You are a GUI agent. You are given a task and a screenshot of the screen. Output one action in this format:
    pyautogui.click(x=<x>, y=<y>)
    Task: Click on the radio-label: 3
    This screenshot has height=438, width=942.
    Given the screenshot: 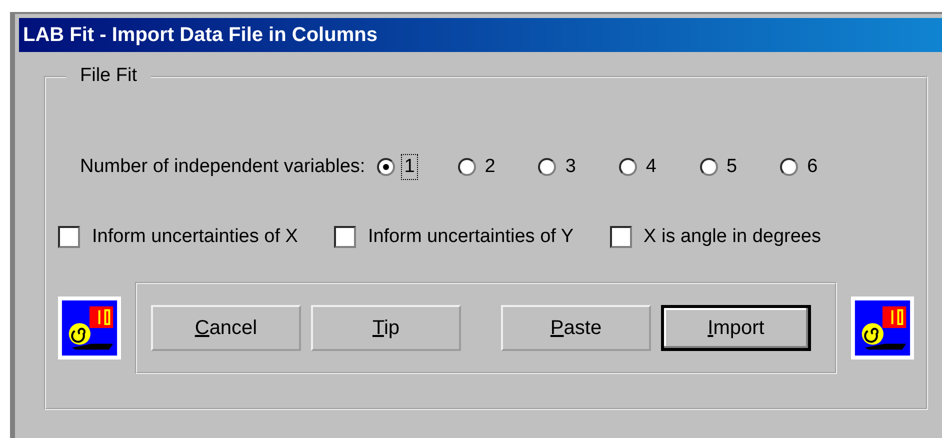 What is the action you would take?
    pyautogui.click(x=570, y=167)
    